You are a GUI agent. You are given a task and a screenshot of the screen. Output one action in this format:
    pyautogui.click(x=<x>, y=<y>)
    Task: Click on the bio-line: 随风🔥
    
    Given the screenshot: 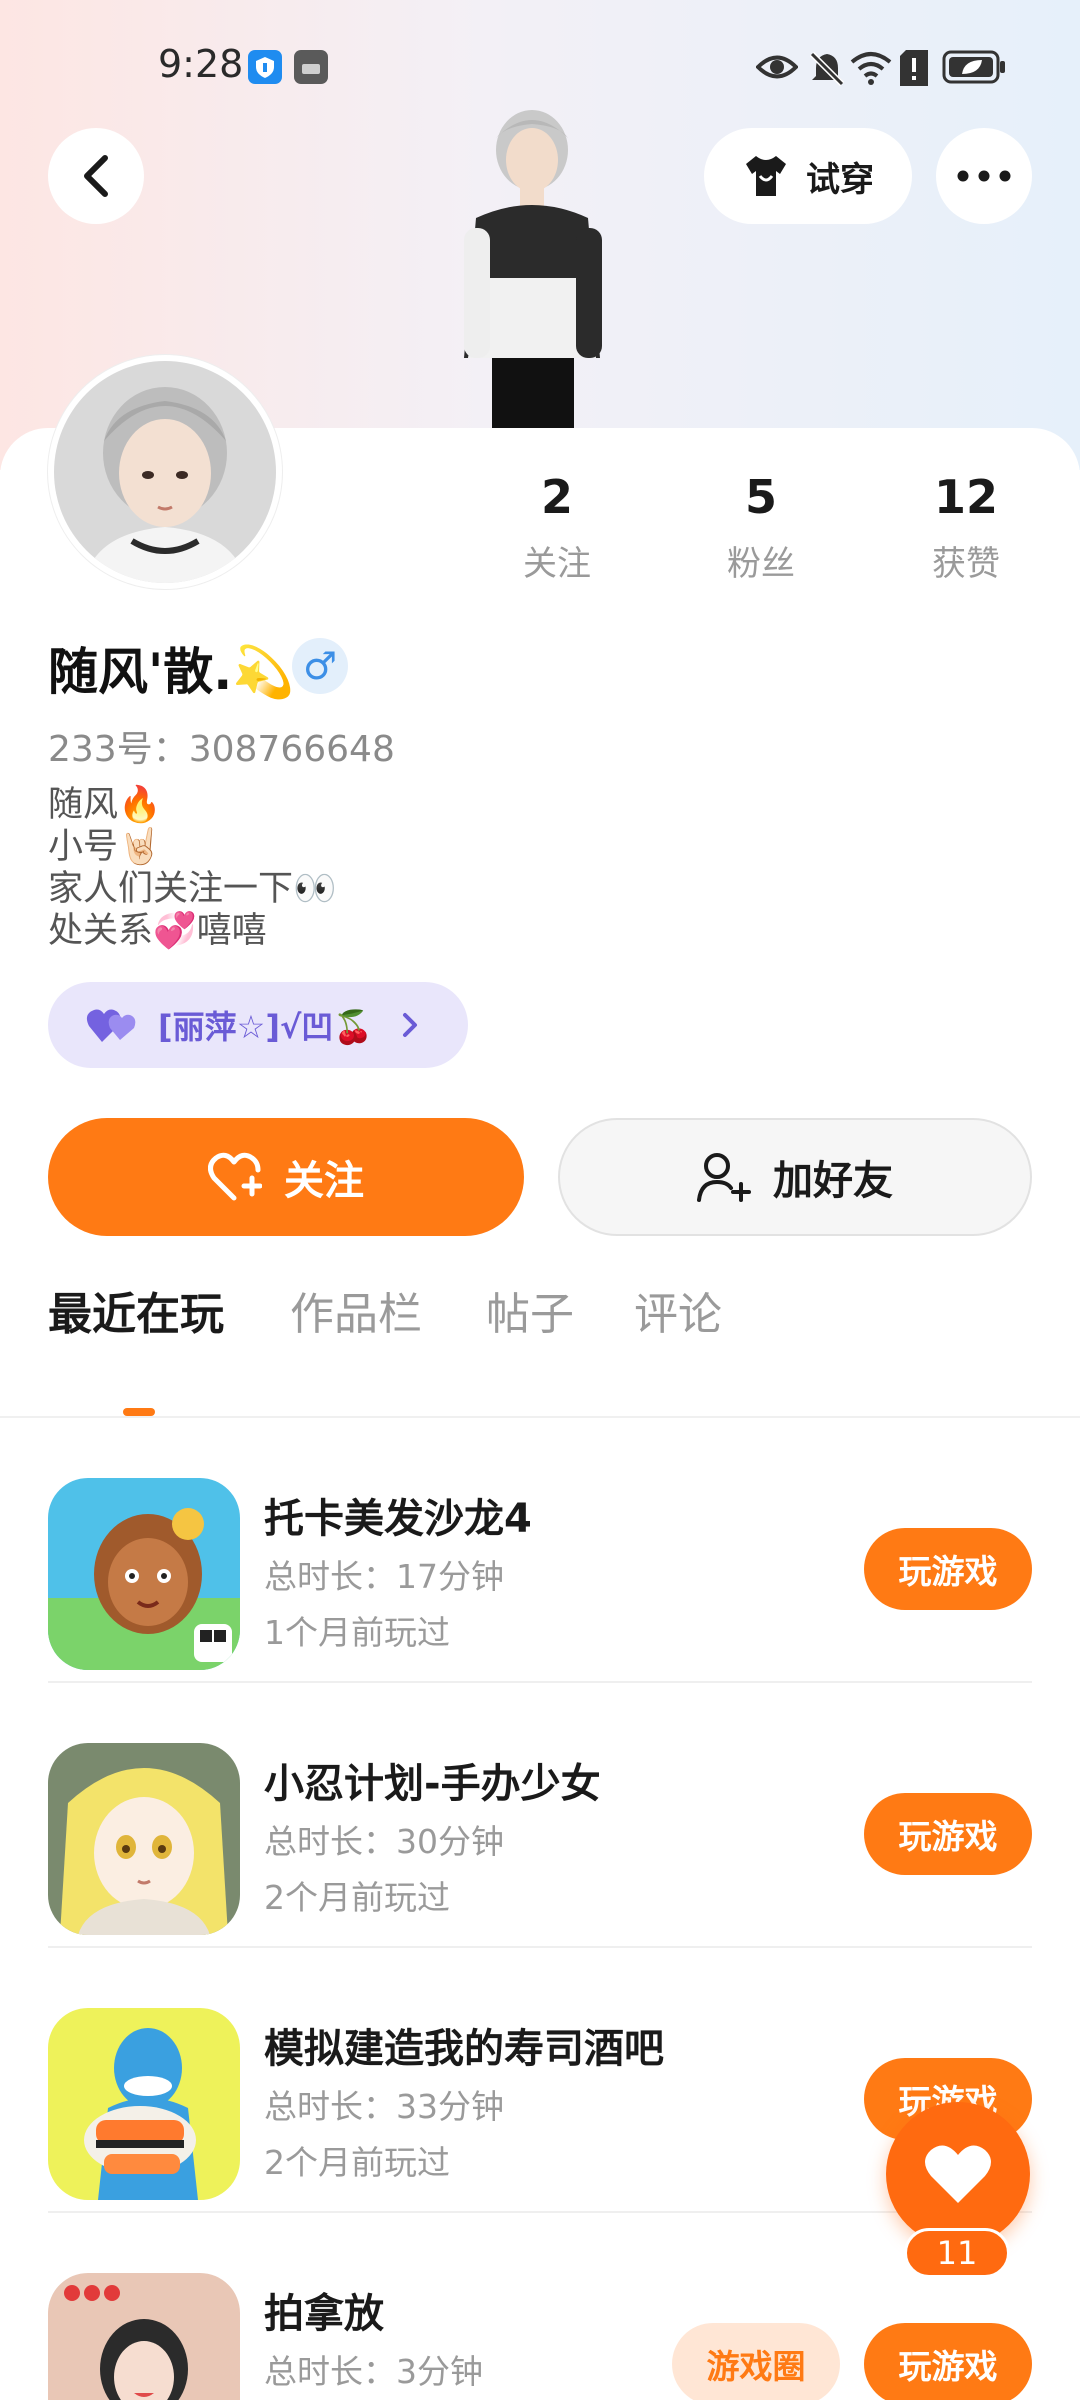 What is the action you would take?
    pyautogui.click(x=105, y=805)
    